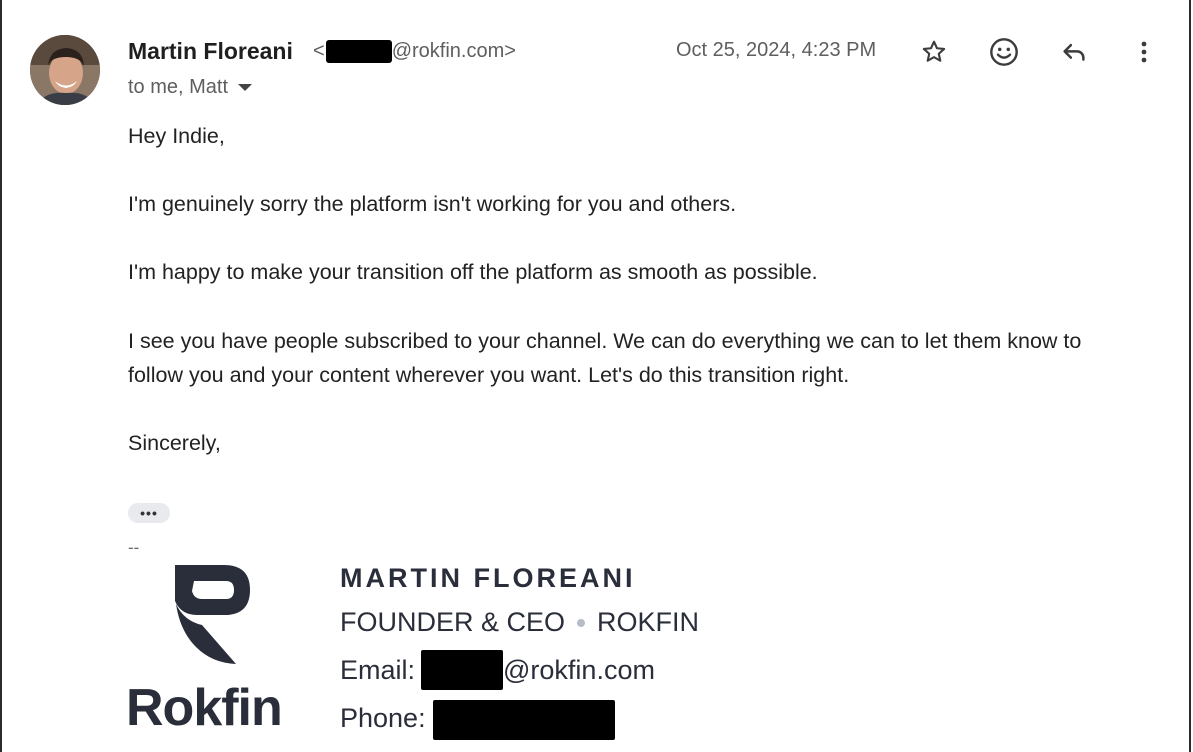 This screenshot has height=752, width=1193. I want to click on chevron-down-icon, so click(245, 87).